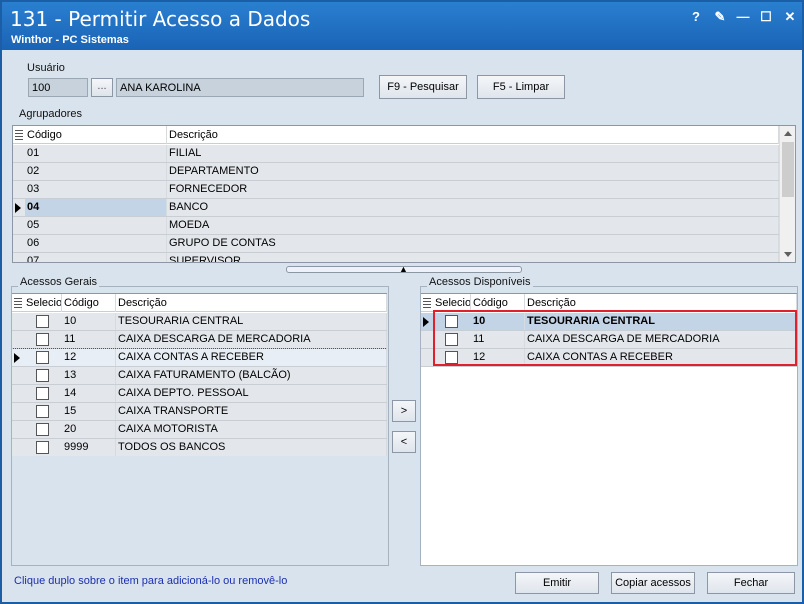  Describe the element at coordinates (89, 321) in the screenshot. I see `row-code: 10` at that location.